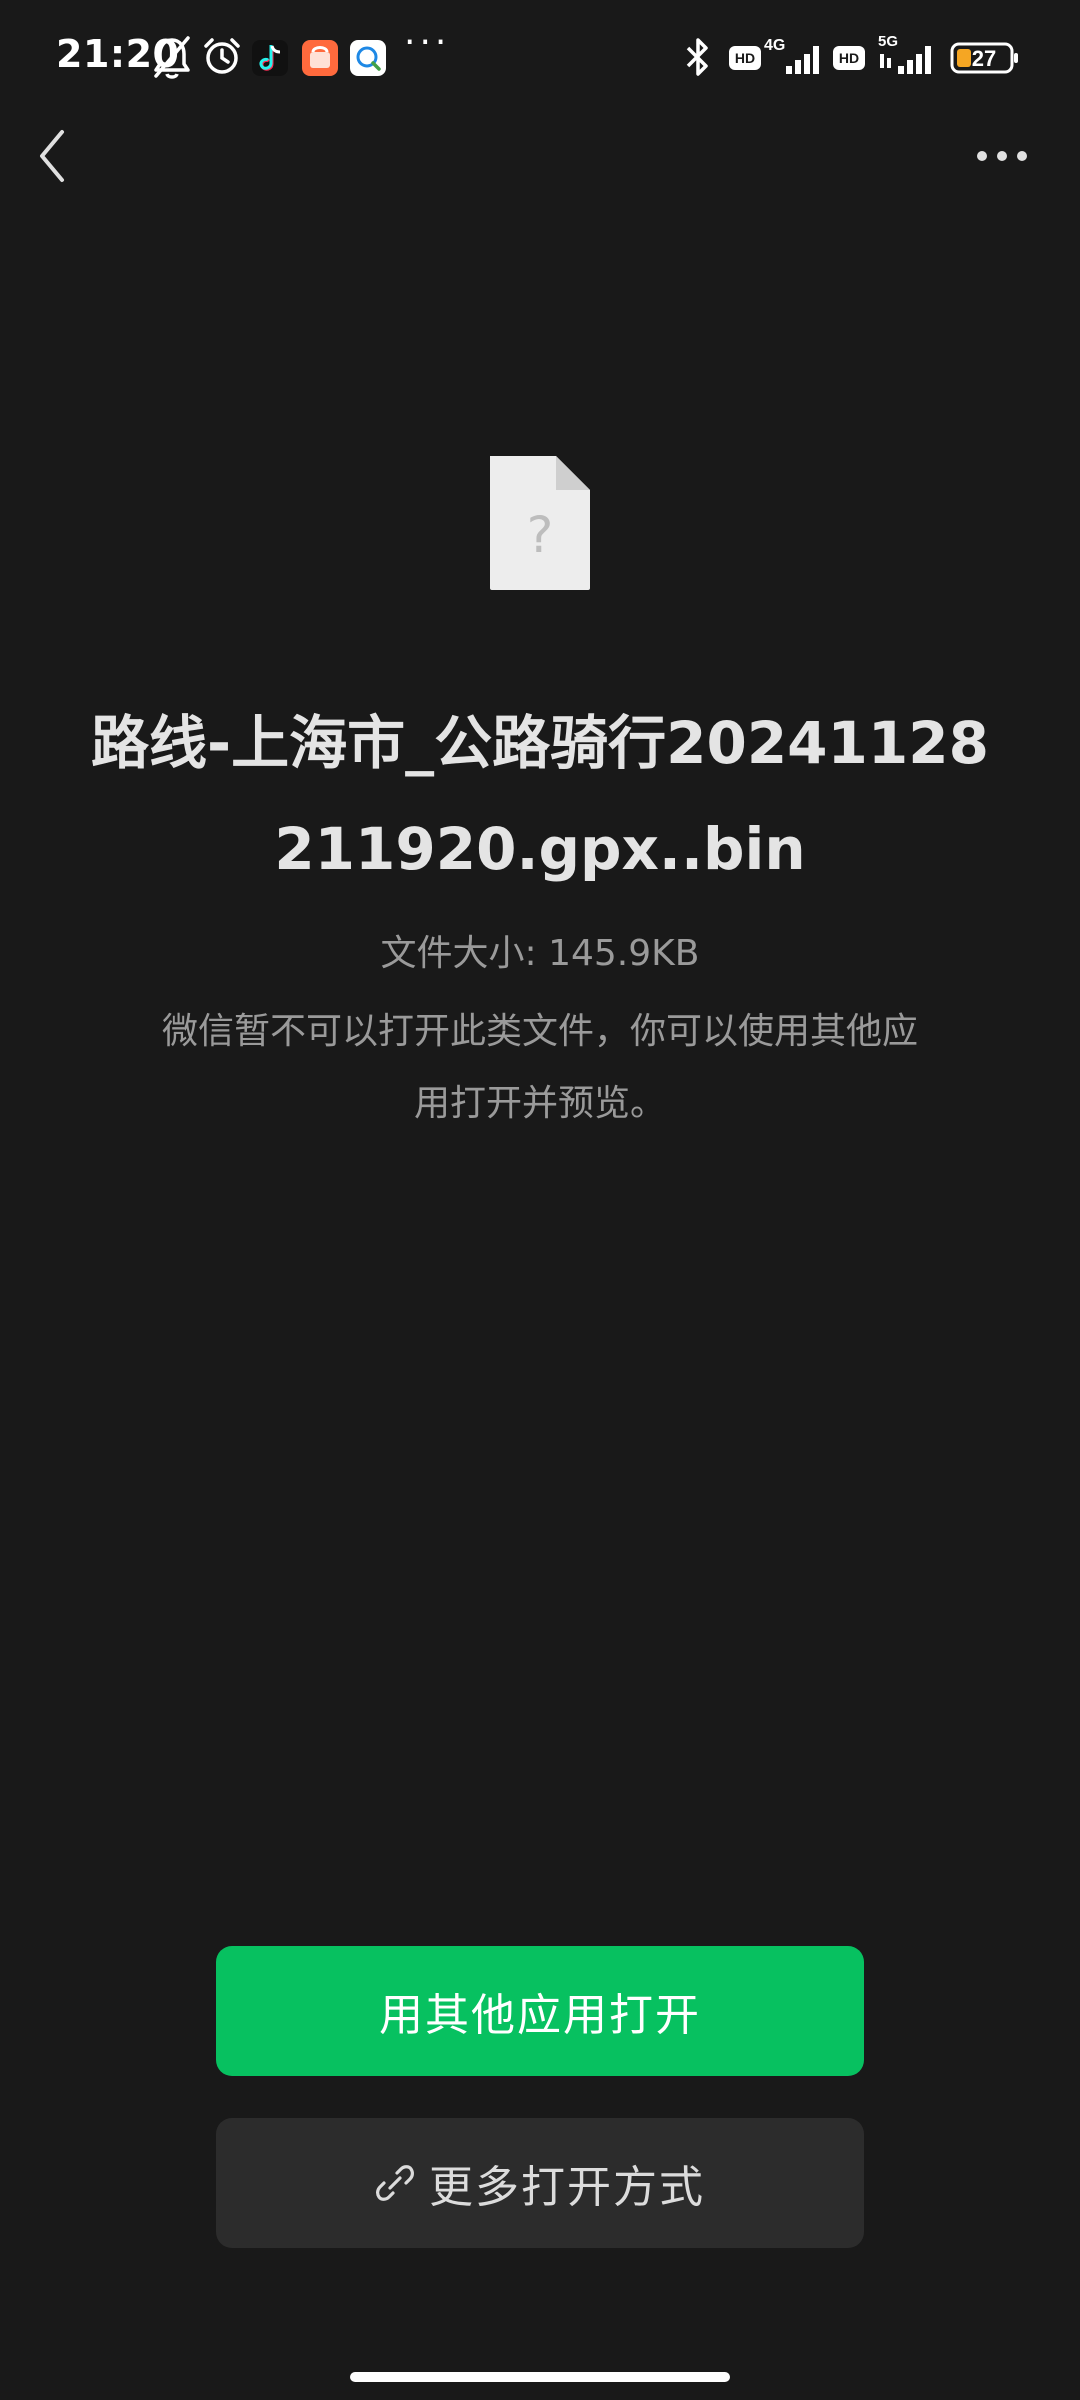 Image resolution: width=1080 pixels, height=2400 pixels. Describe the element at coordinates (539, 1067) in the screenshot. I see `file-unsupported-hint: 微信暂不可以打开此类文件，你可以使用其他应用打开并预览。` at that location.